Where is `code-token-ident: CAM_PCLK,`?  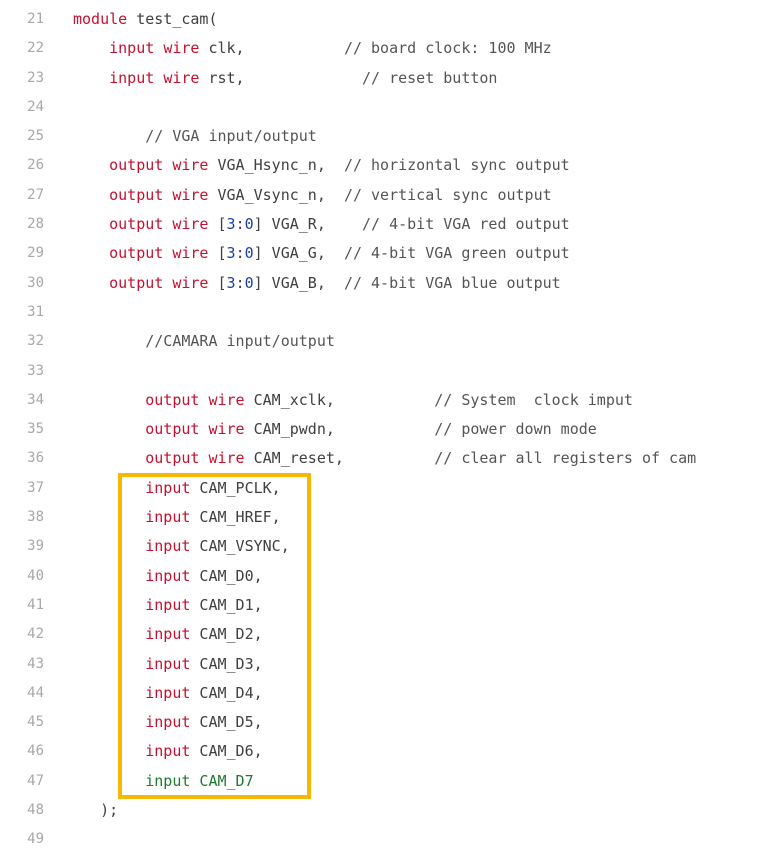 code-token-ident: CAM_PCLK, is located at coordinates (235, 487).